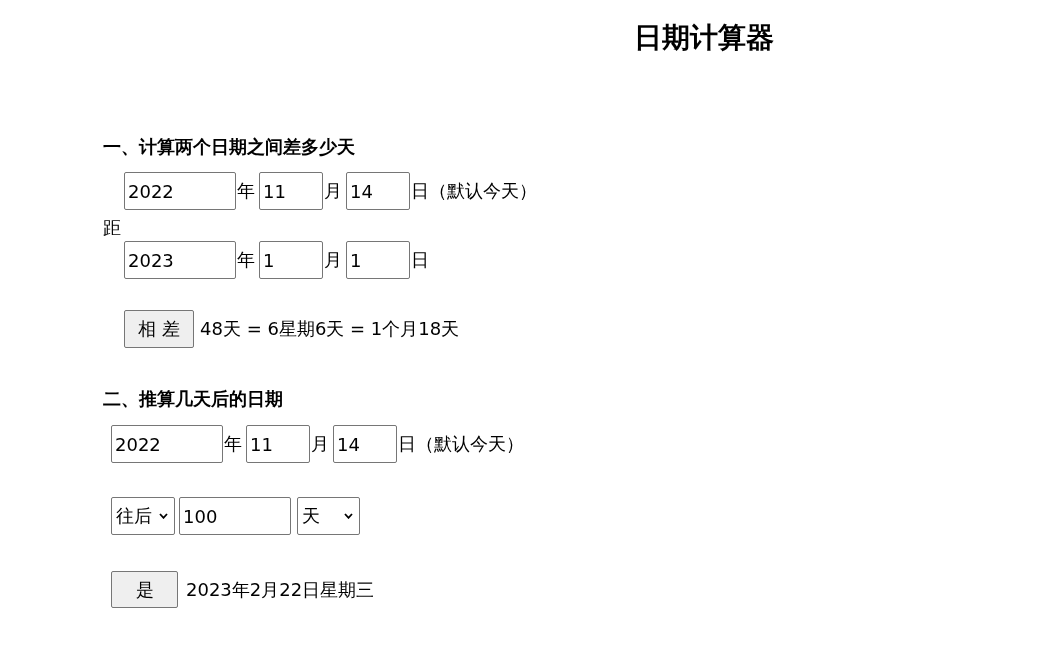 The height and width of the screenshot is (655, 1048). Describe the element at coordinates (112, 228) in the screenshot. I see `connector-label: 距` at that location.